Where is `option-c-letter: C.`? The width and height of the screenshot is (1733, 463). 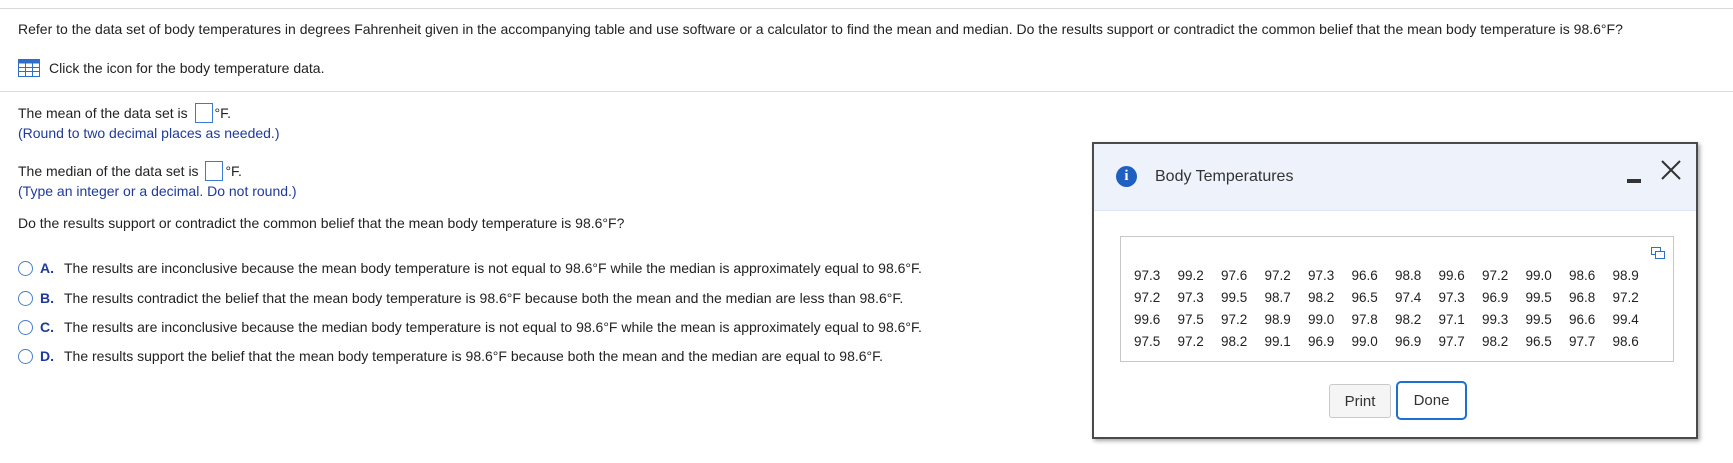 option-c-letter: C. is located at coordinates (47, 327).